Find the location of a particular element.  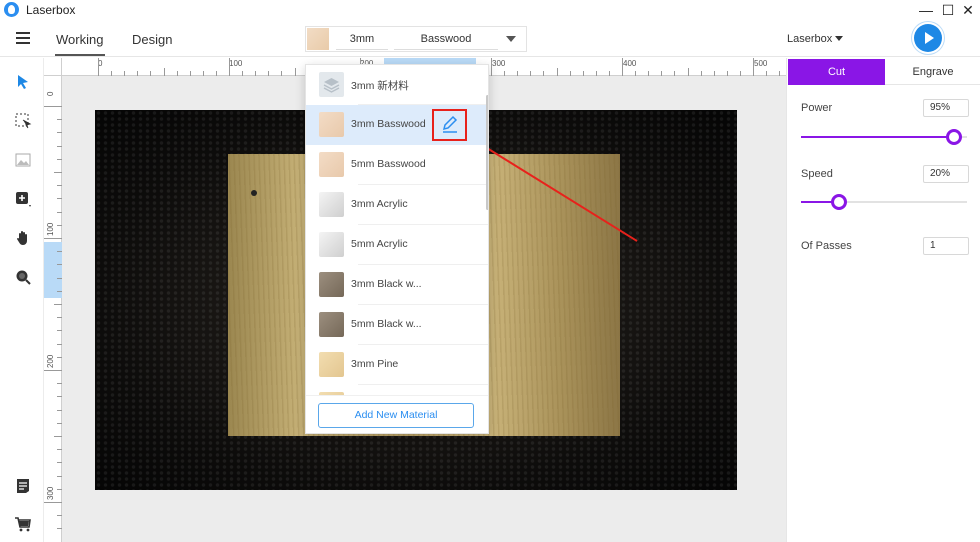

material-picker: 3mm Basswood is located at coordinates (416, 39).